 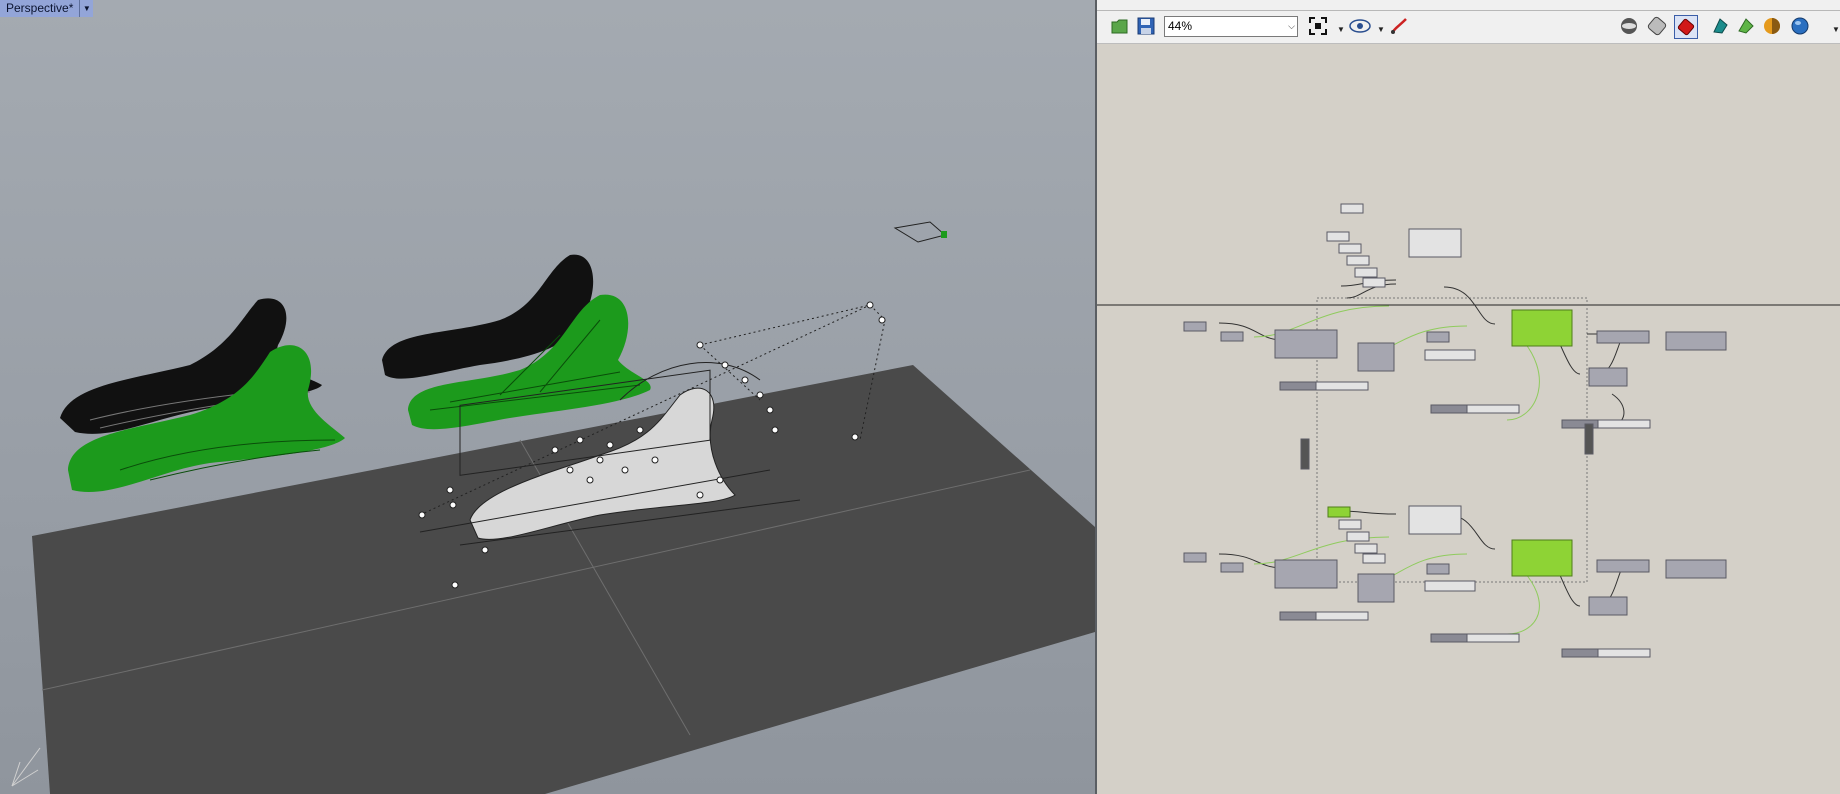 I want to click on triangle-down-icon: ▼, so click(x=87, y=8).